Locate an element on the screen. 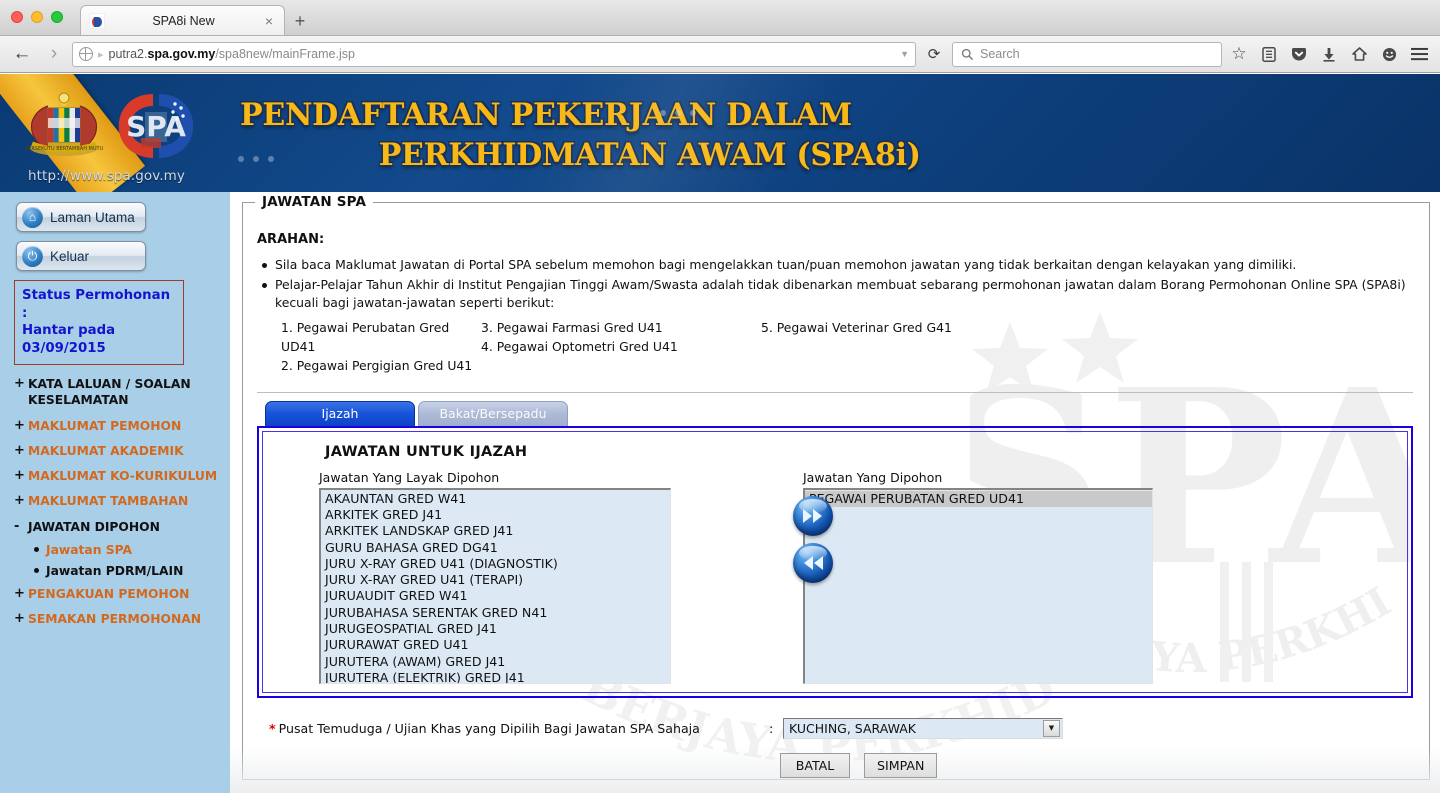  banner-title-line2: PERKHIDMATAN AWAM (SPA8i) is located at coordinates (649, 154).